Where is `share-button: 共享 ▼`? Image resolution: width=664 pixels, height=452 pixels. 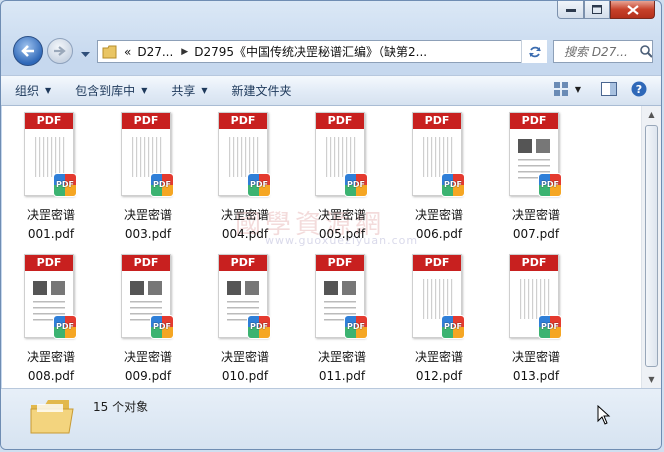
share-button: 共享 ▼ is located at coordinates (189, 90).